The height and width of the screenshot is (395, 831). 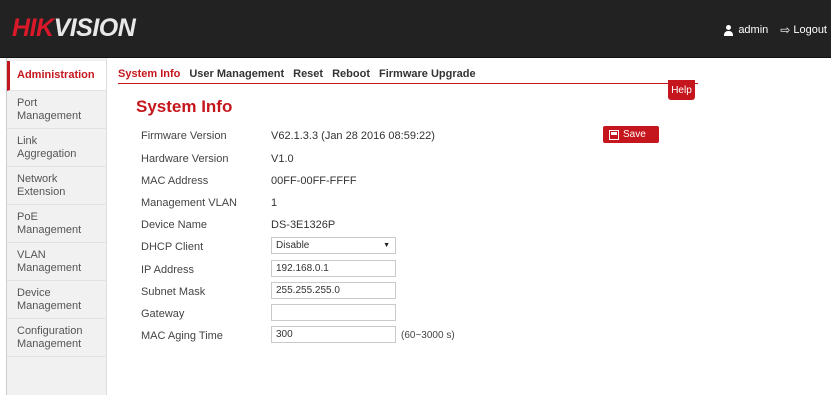 What do you see at coordinates (681, 90) in the screenshot?
I see `help-button: Help` at bounding box center [681, 90].